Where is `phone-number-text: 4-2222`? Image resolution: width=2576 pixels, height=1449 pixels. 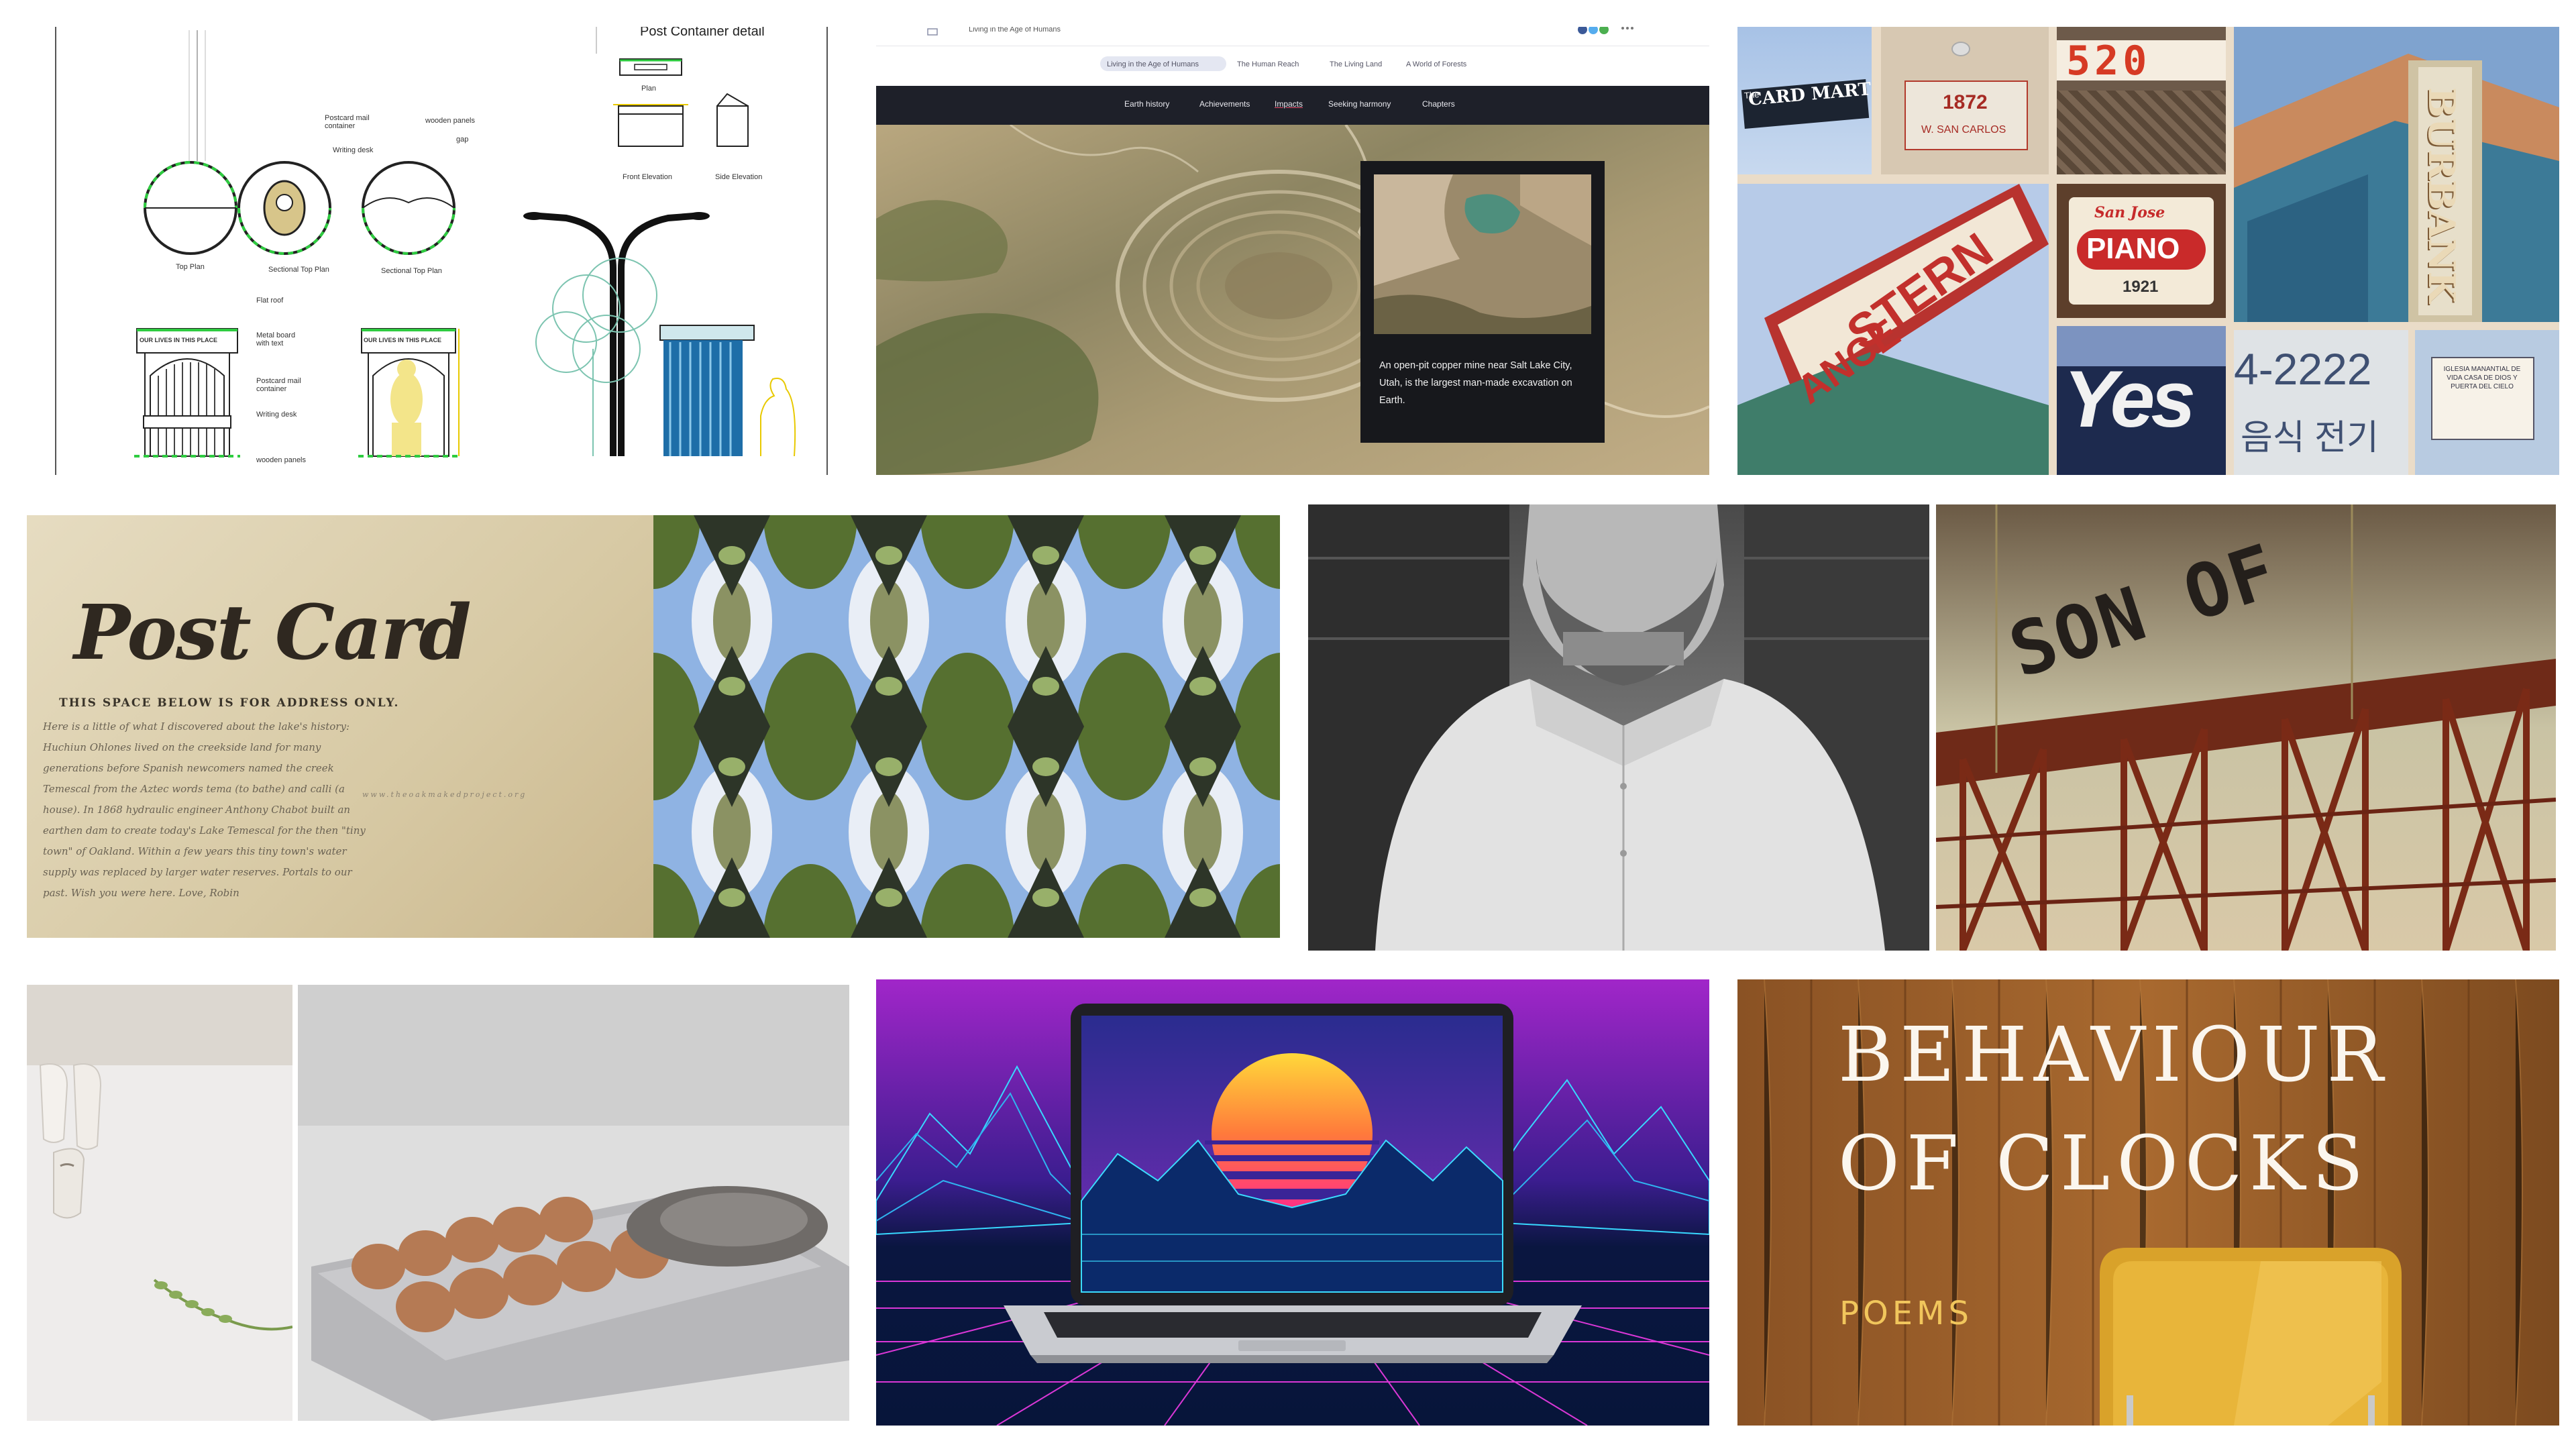
phone-number-text: 4-2222 is located at coordinates (2303, 369).